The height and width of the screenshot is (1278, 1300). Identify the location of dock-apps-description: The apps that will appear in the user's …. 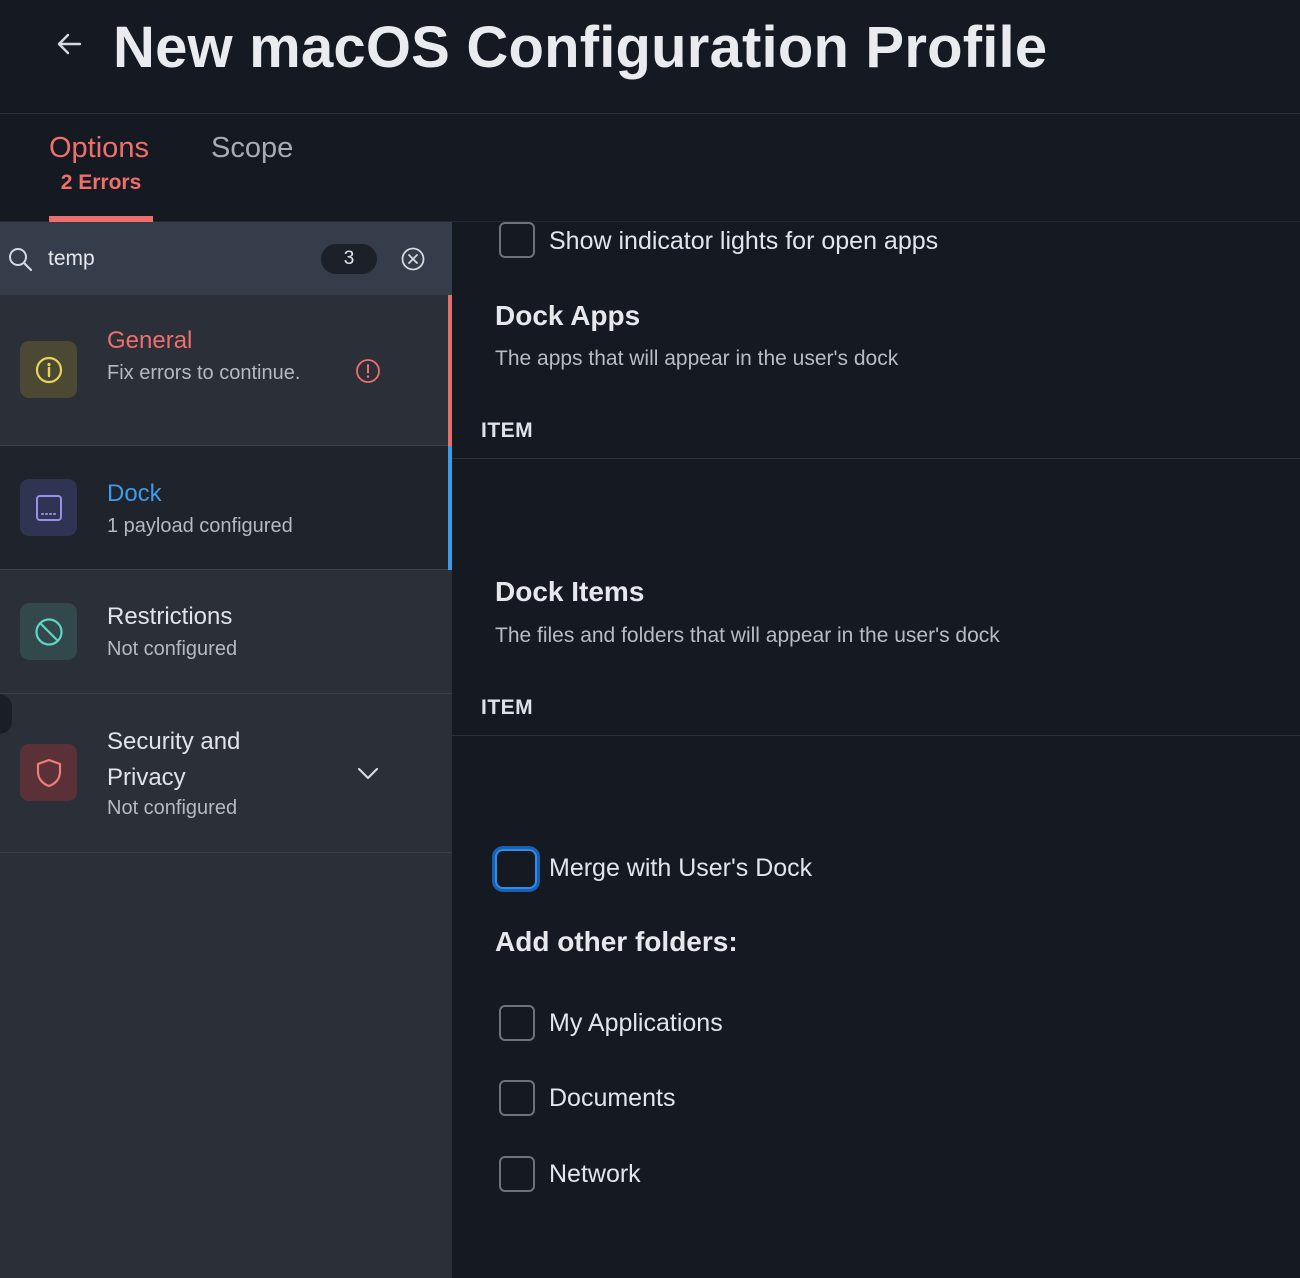
(697, 358).